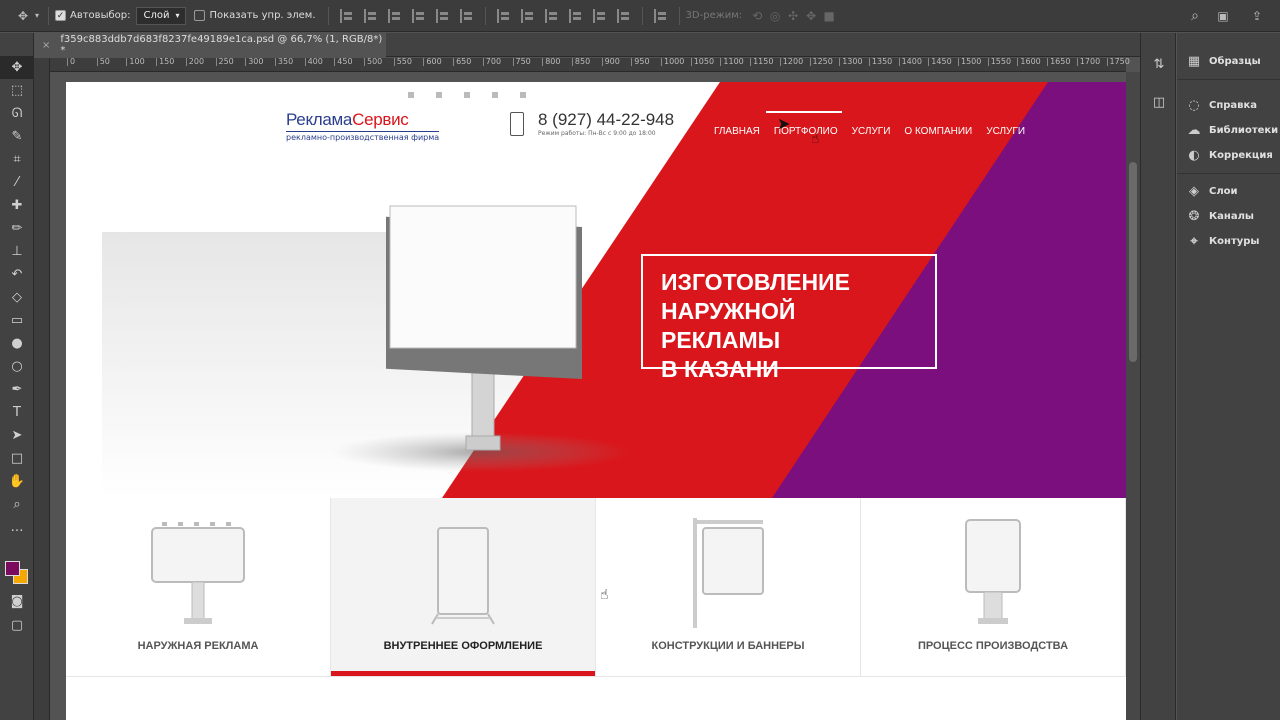 The height and width of the screenshot is (720, 1280). What do you see at coordinates (17, 274) in the screenshot?
I see `history-brush-tool-icon: ↶` at bounding box center [17, 274].